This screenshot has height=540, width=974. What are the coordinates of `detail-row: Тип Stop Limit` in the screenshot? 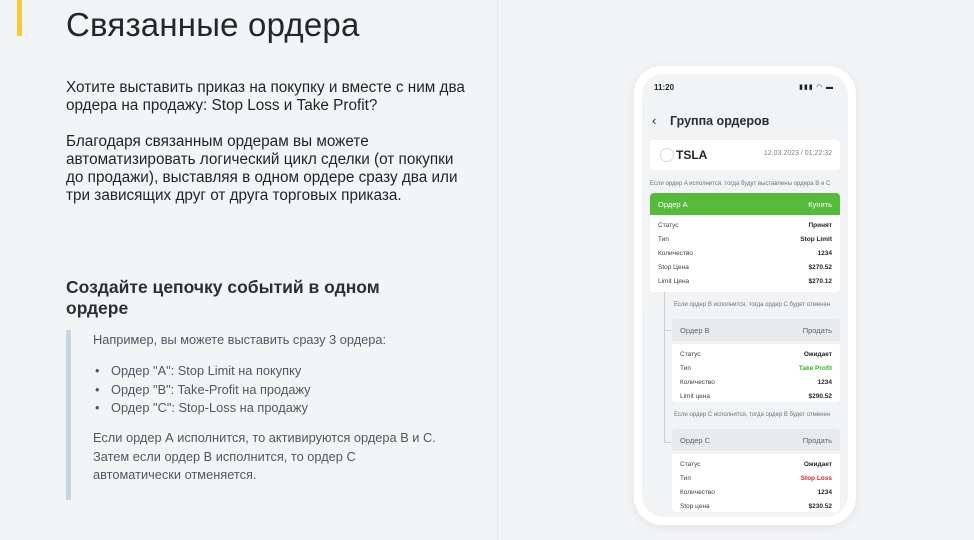 It's located at (745, 240).